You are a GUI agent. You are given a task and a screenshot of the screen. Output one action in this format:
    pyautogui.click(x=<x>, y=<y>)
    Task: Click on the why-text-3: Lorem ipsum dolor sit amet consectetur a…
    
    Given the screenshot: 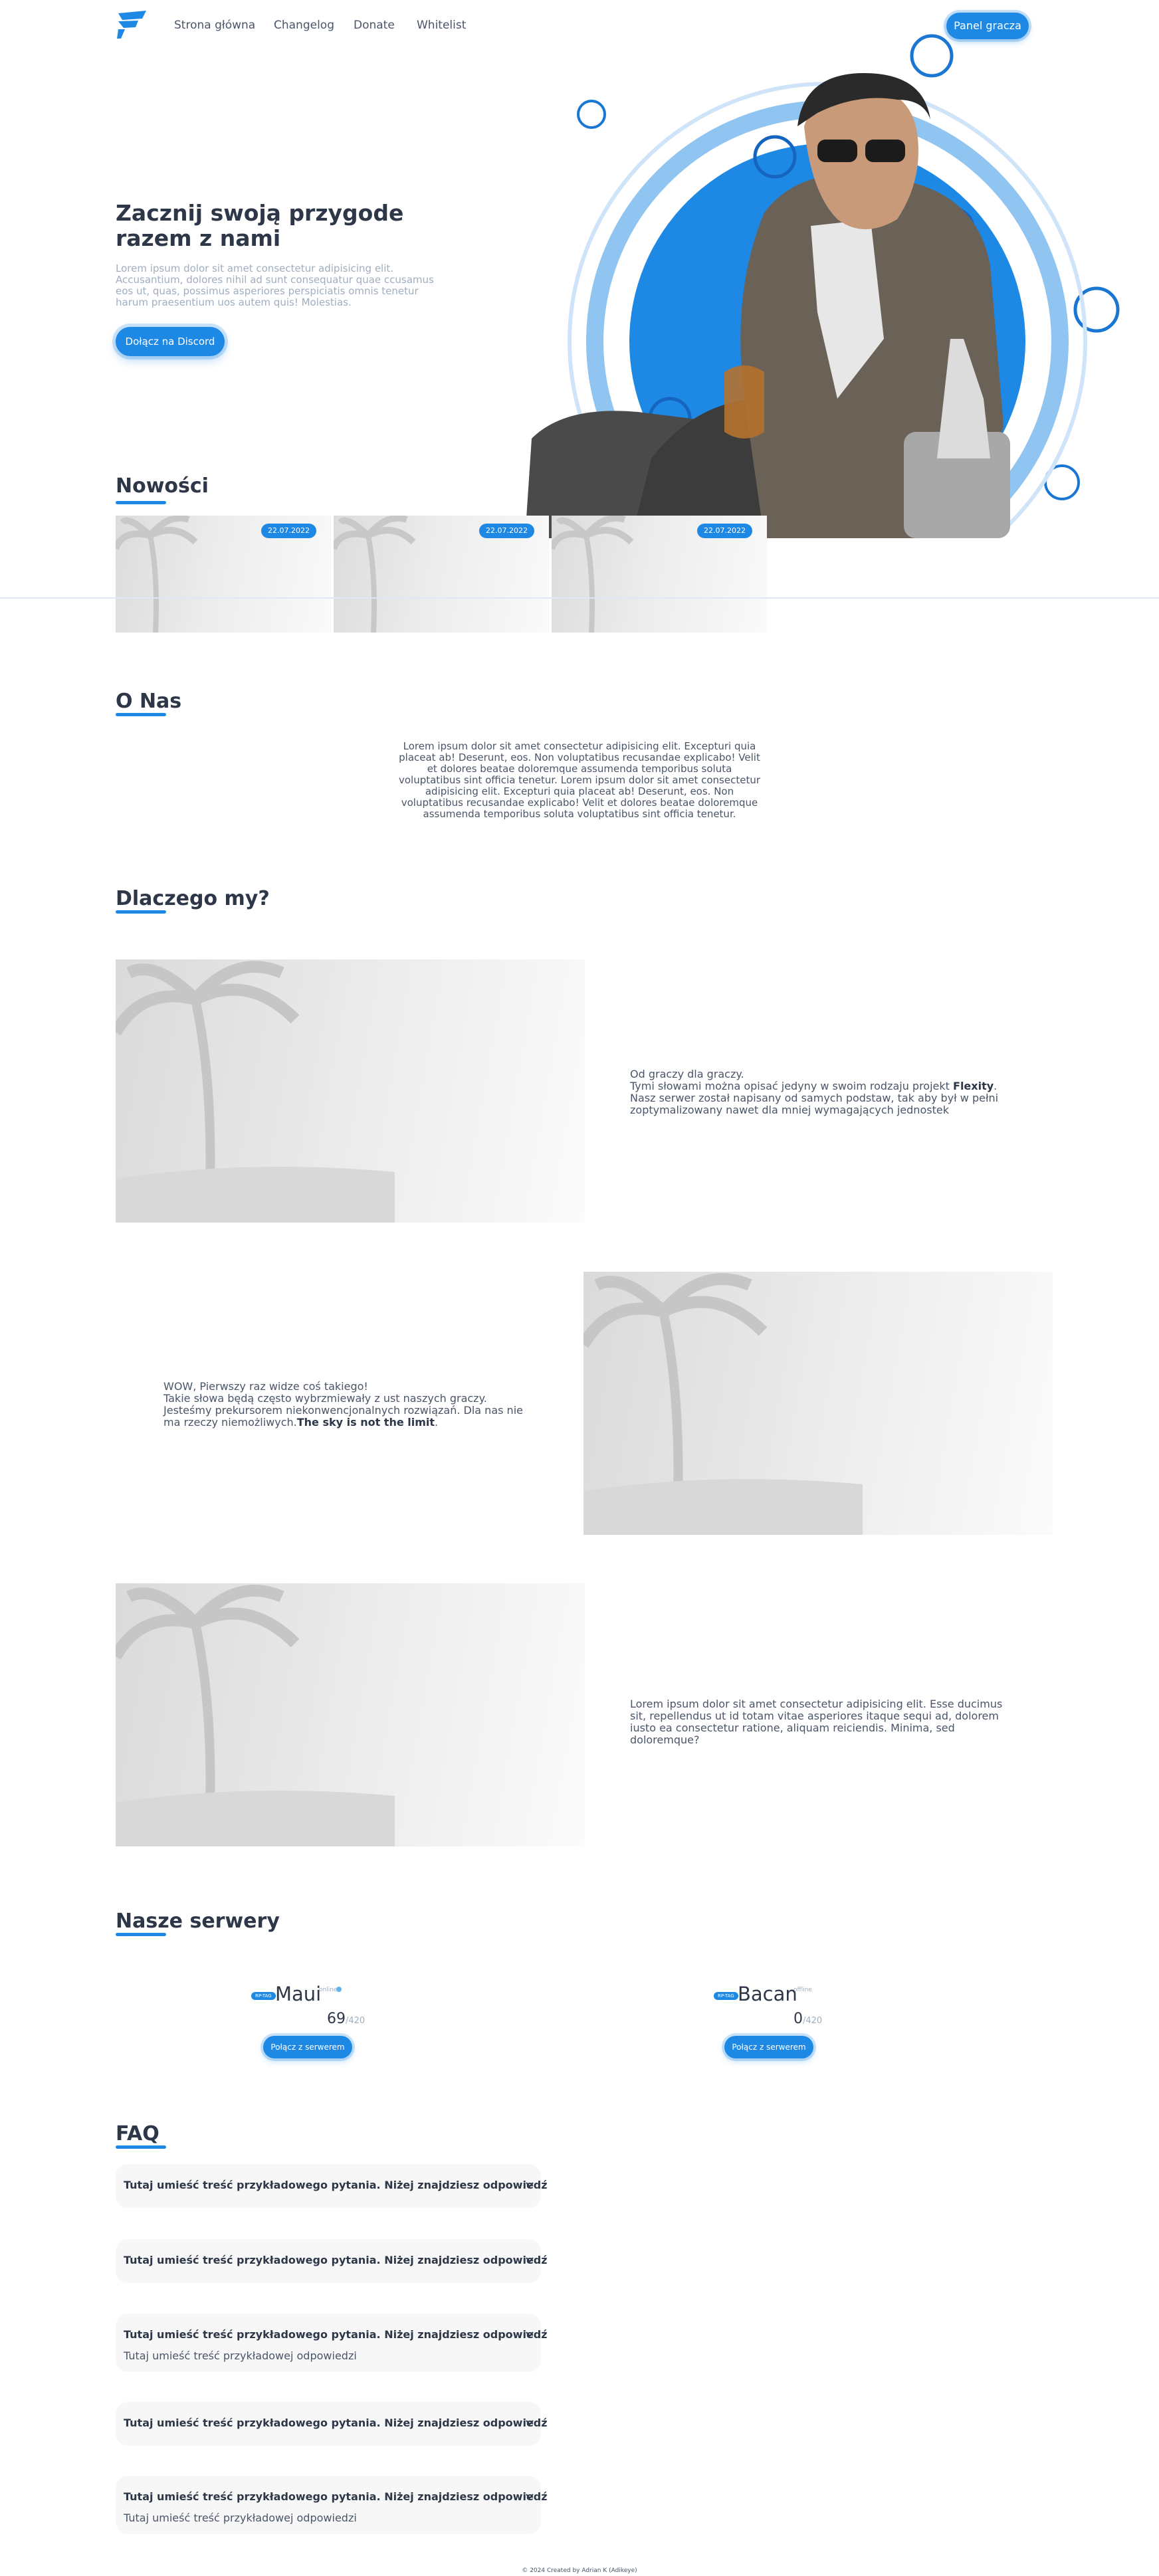 What is the action you would take?
    pyautogui.click(x=817, y=1722)
    